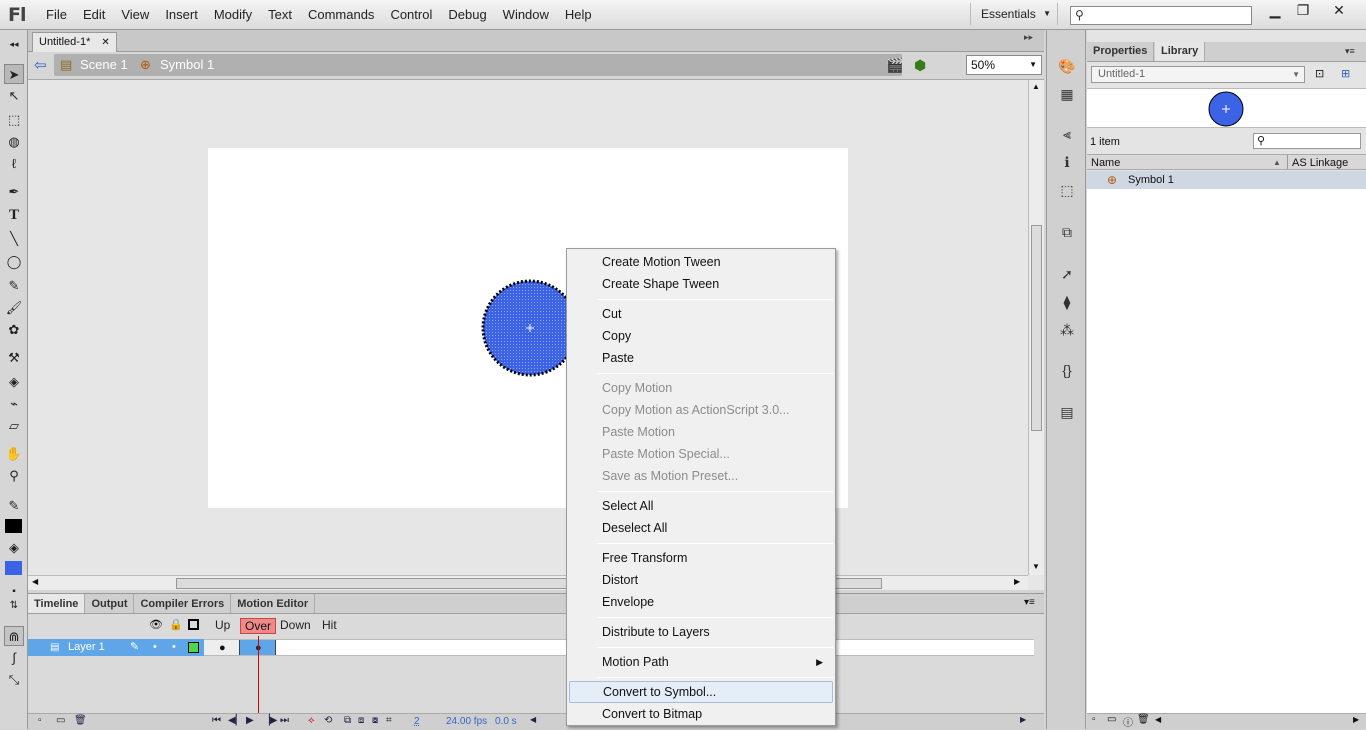  I want to click on eyedropper-tool-icon: ⌁, so click(14, 404).